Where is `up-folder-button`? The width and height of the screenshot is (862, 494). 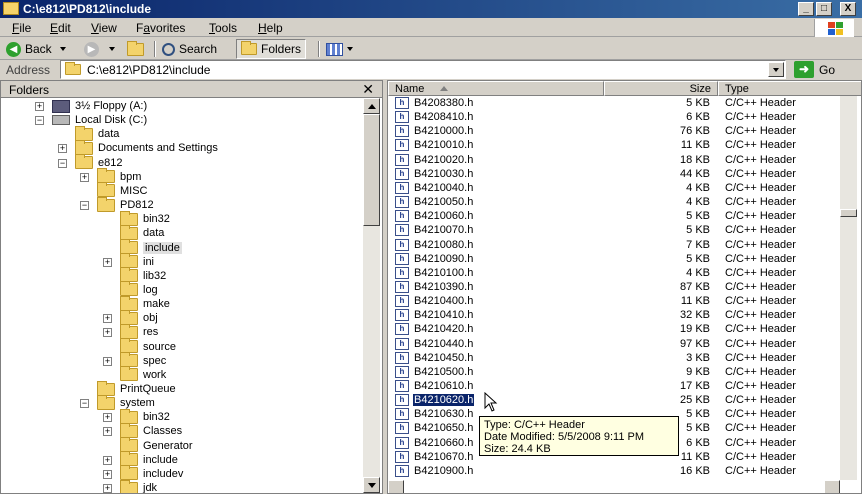 up-folder-button is located at coordinates (135, 49).